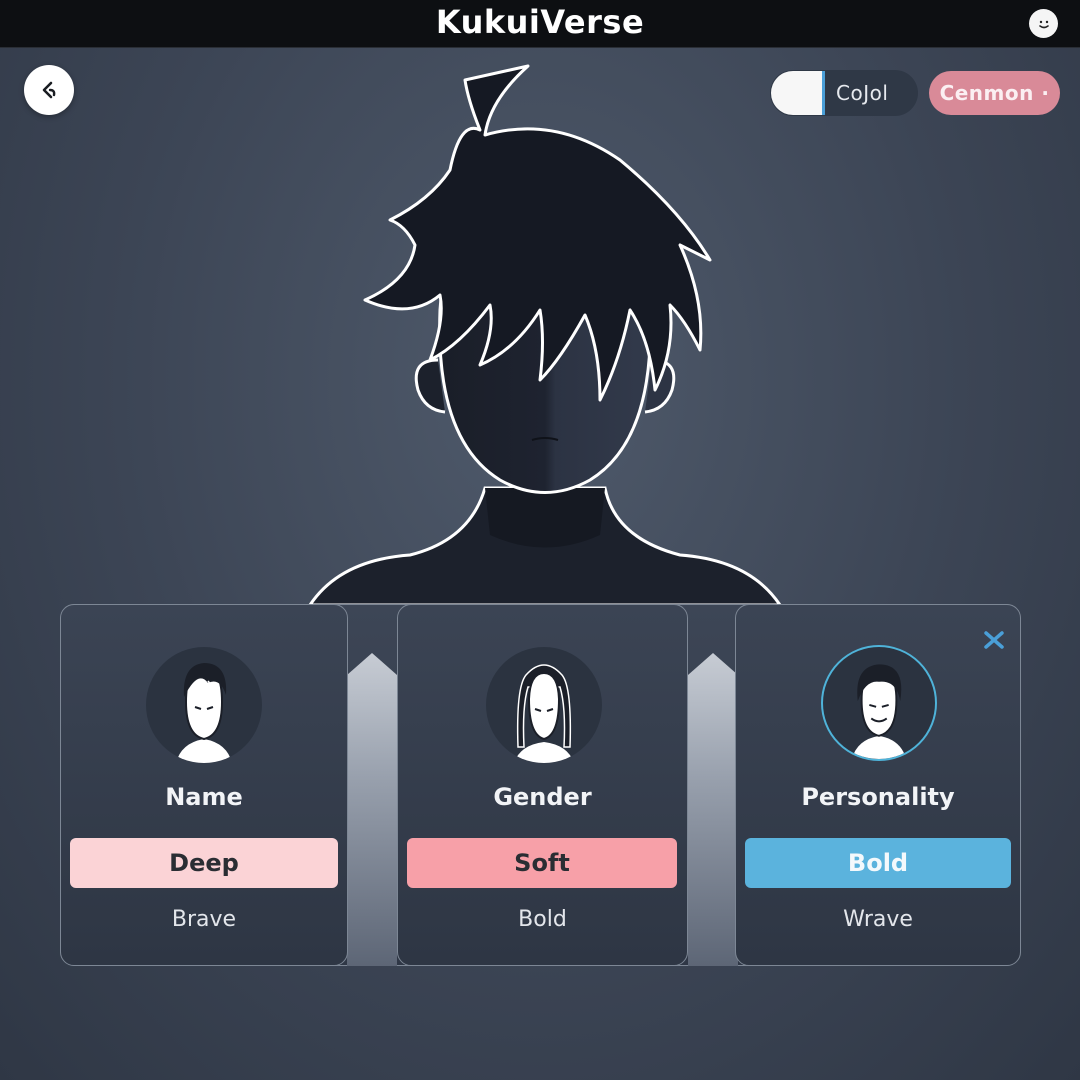 The image size is (1080, 1080). Describe the element at coordinates (542, 919) in the screenshot. I see `card-subtext: Bold` at that location.